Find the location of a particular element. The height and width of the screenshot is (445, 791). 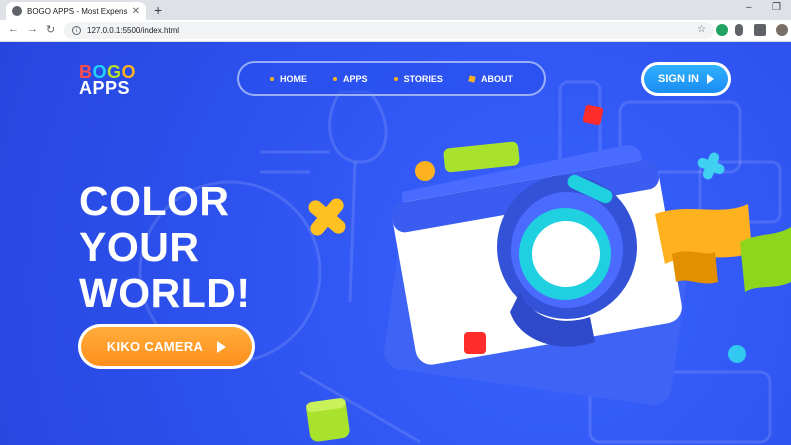

hero-headline: COLOR YOUR WORLD! is located at coordinates (165, 247).